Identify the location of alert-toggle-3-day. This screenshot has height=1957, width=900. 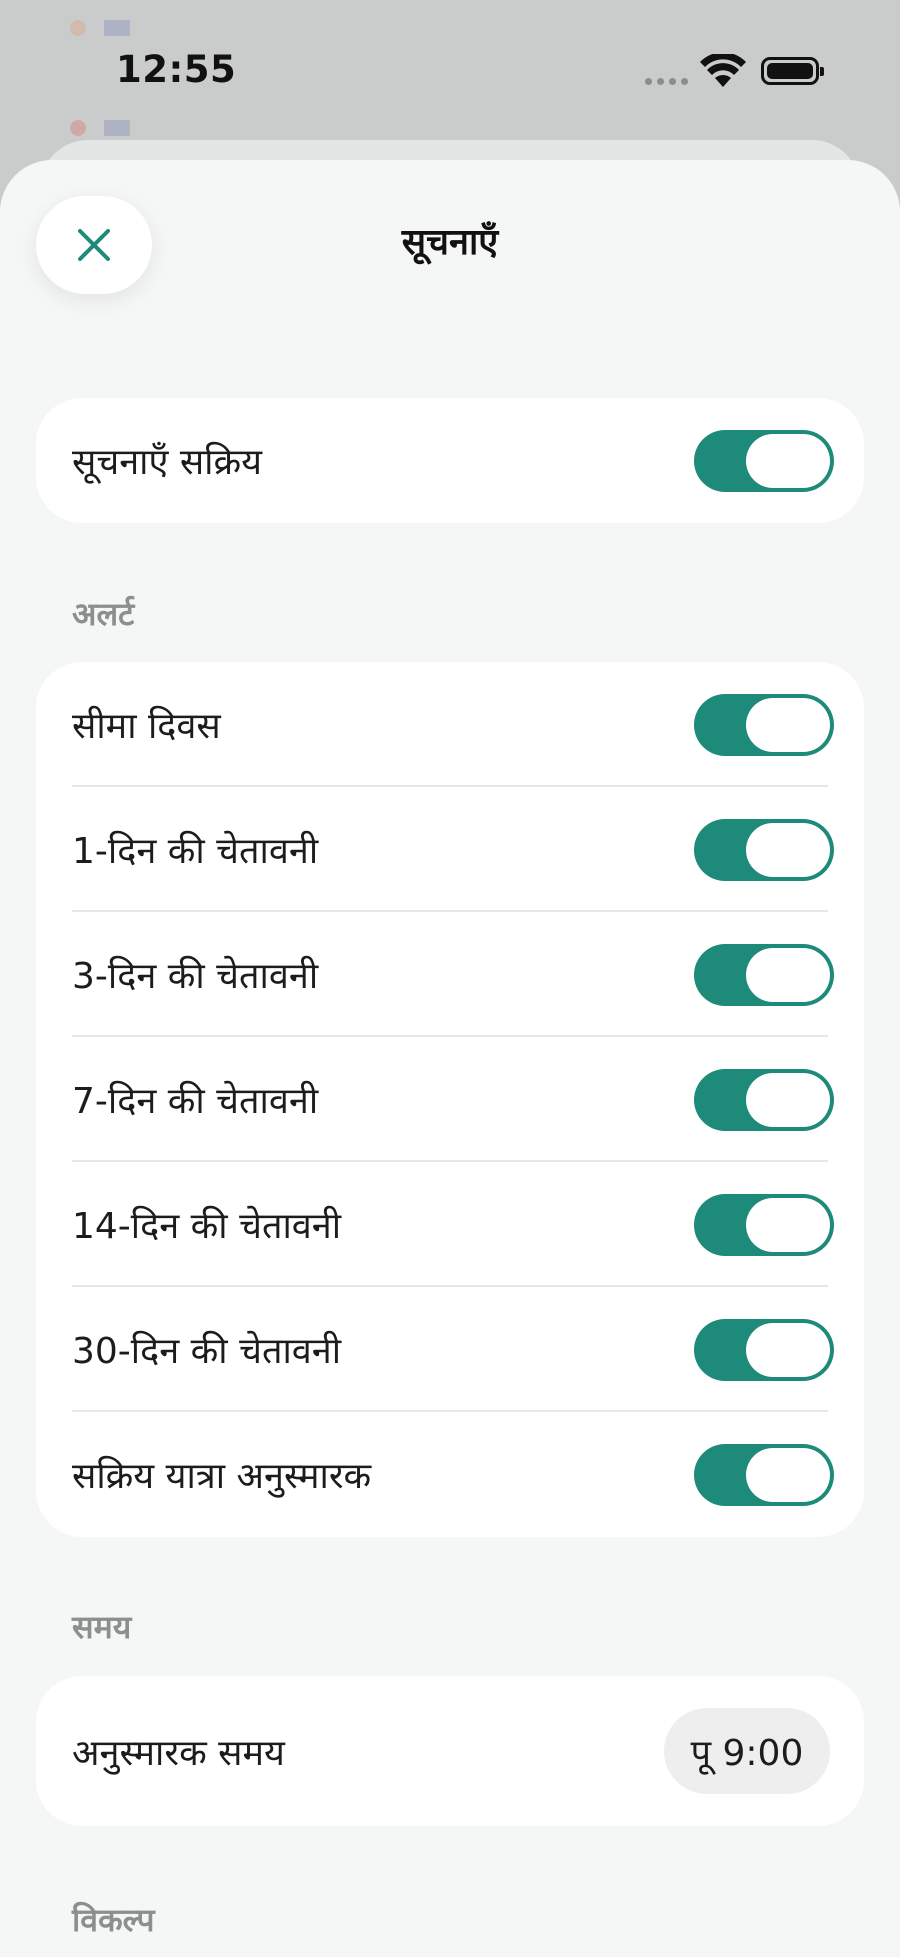
(764, 974).